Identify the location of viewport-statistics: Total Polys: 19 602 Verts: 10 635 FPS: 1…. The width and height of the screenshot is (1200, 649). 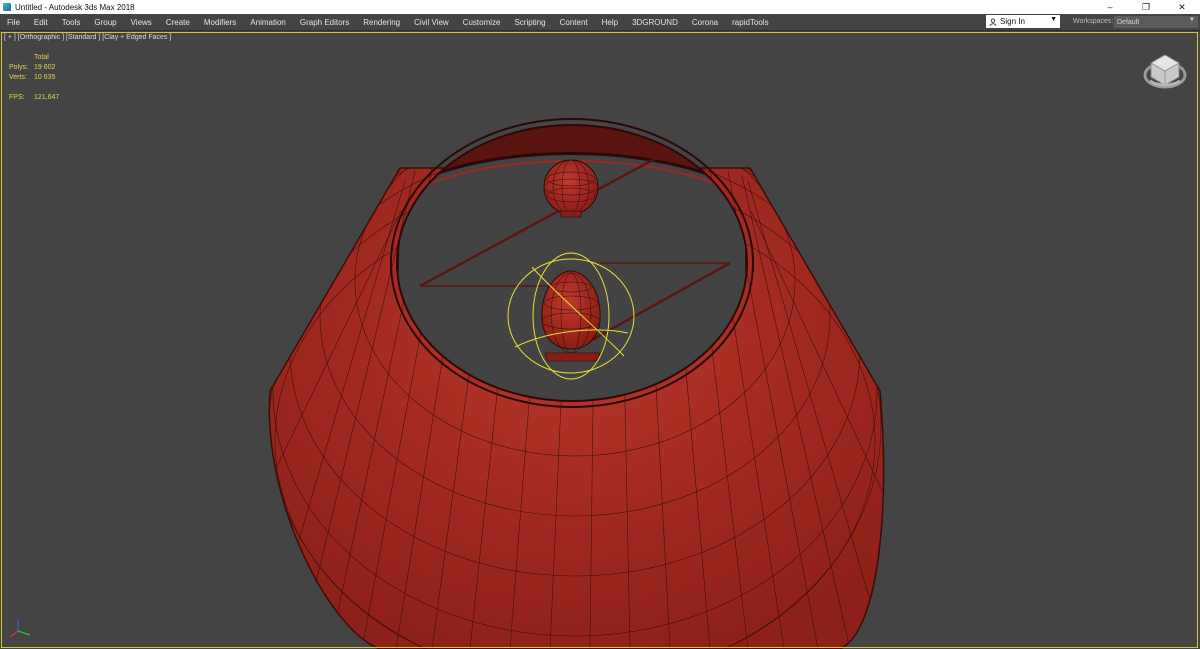
(34, 78).